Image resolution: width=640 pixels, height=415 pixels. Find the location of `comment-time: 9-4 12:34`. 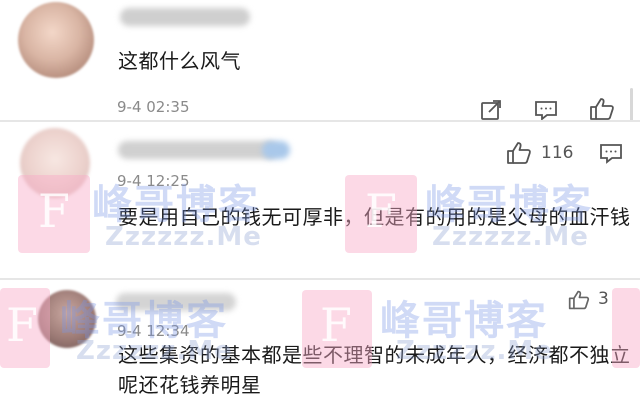

comment-time: 9-4 12:34 is located at coordinates (153, 331).